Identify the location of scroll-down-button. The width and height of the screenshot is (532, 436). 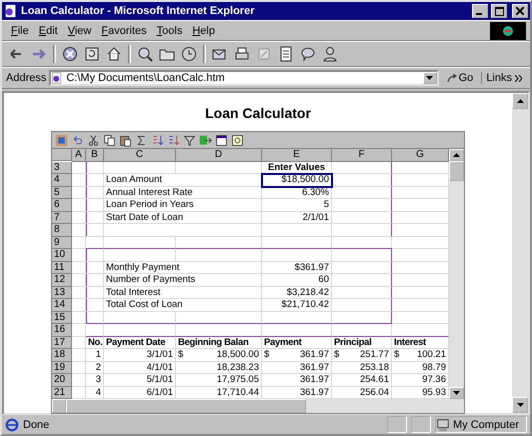
(456, 393).